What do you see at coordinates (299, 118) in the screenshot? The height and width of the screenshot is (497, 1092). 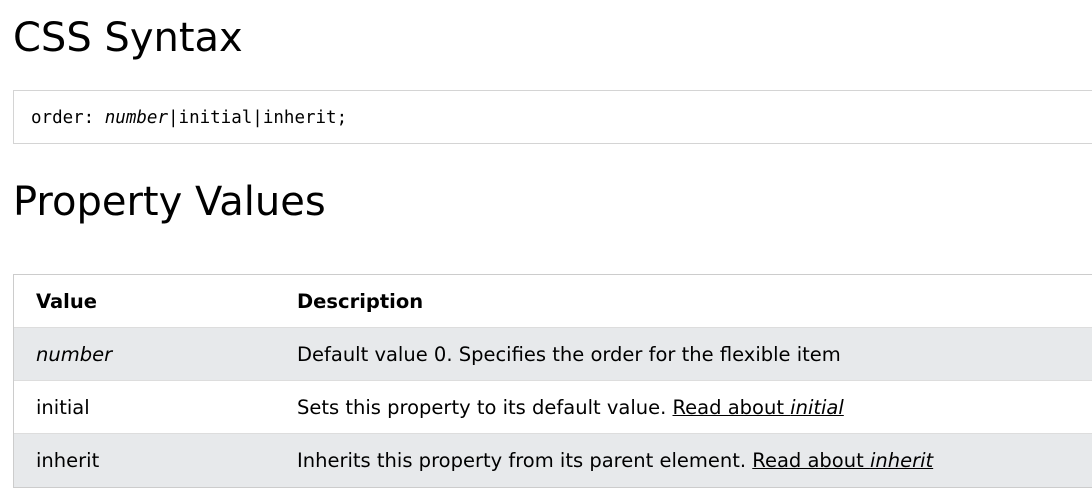 I see `syntax-inherit: inherit` at bounding box center [299, 118].